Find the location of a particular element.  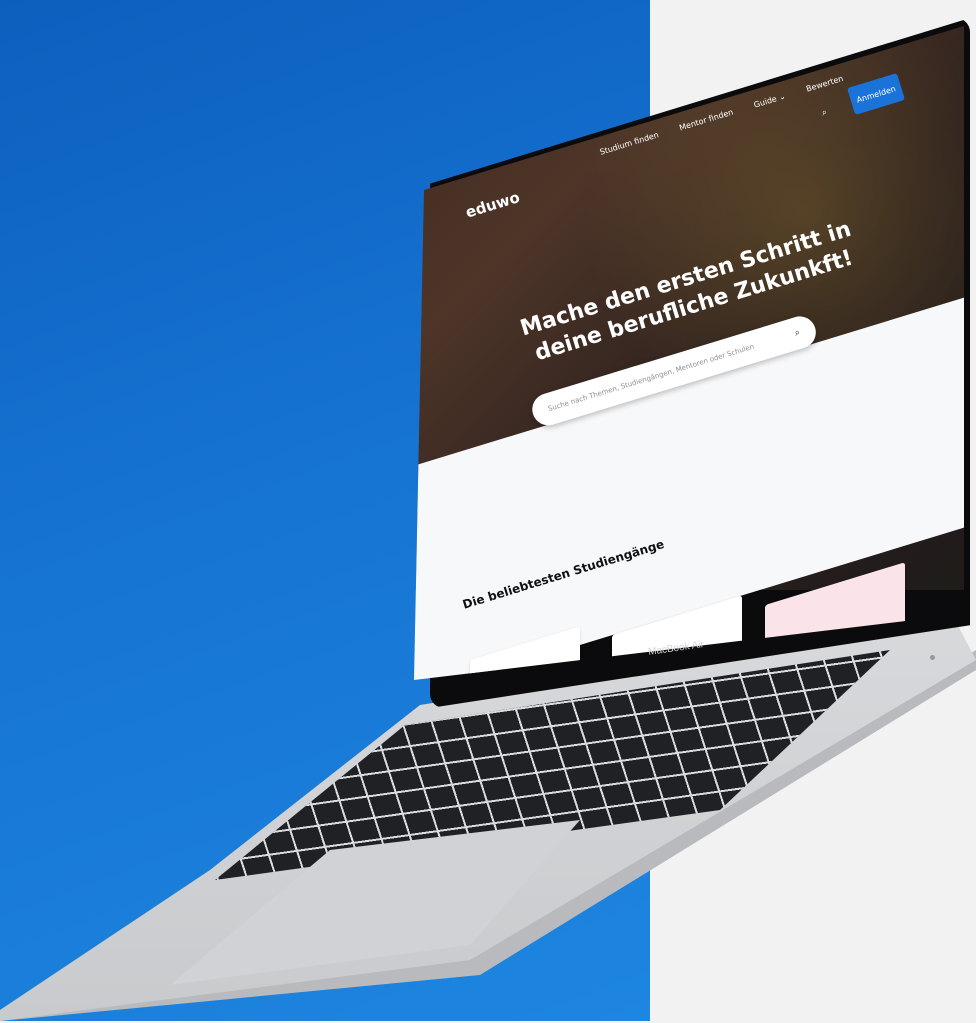

nav-item-bewerten: Bewerten is located at coordinates (824, 84).